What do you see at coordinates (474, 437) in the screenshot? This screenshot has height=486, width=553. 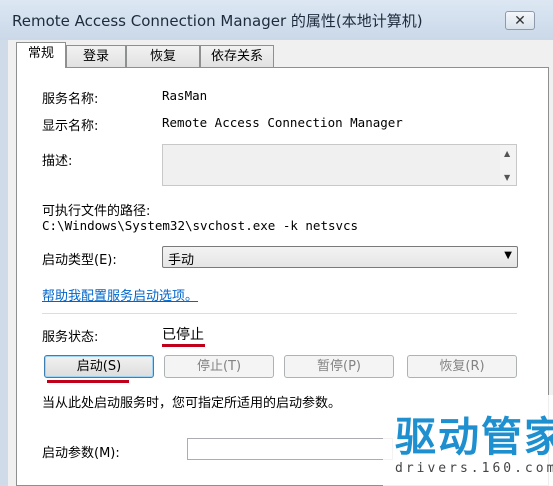 I see `watermark-brand: 驱动管家` at bounding box center [474, 437].